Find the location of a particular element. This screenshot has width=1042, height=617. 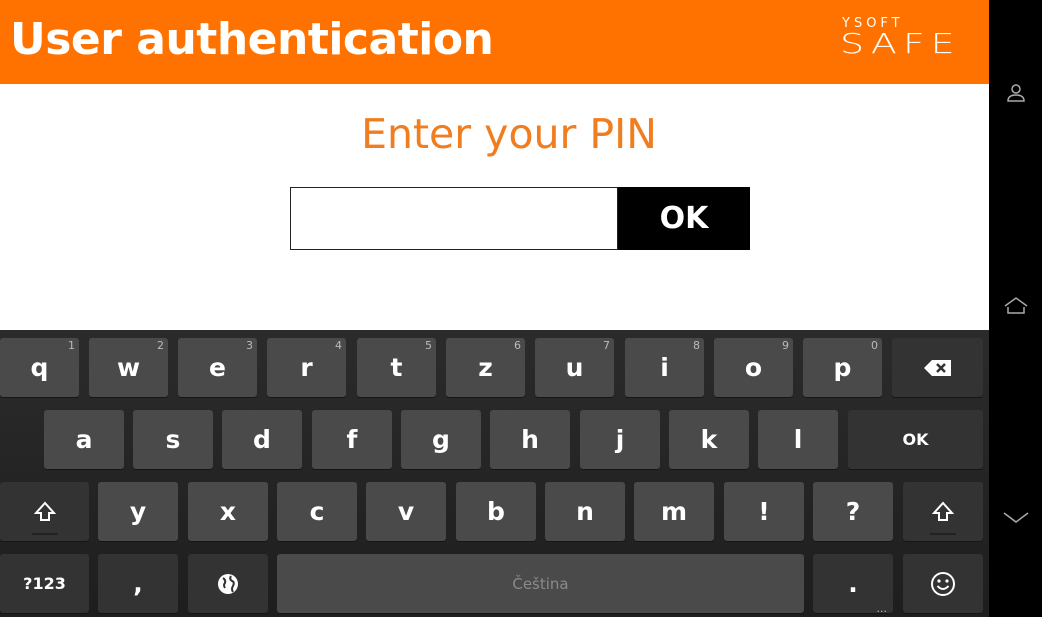

key-p: p0 is located at coordinates (842, 367).